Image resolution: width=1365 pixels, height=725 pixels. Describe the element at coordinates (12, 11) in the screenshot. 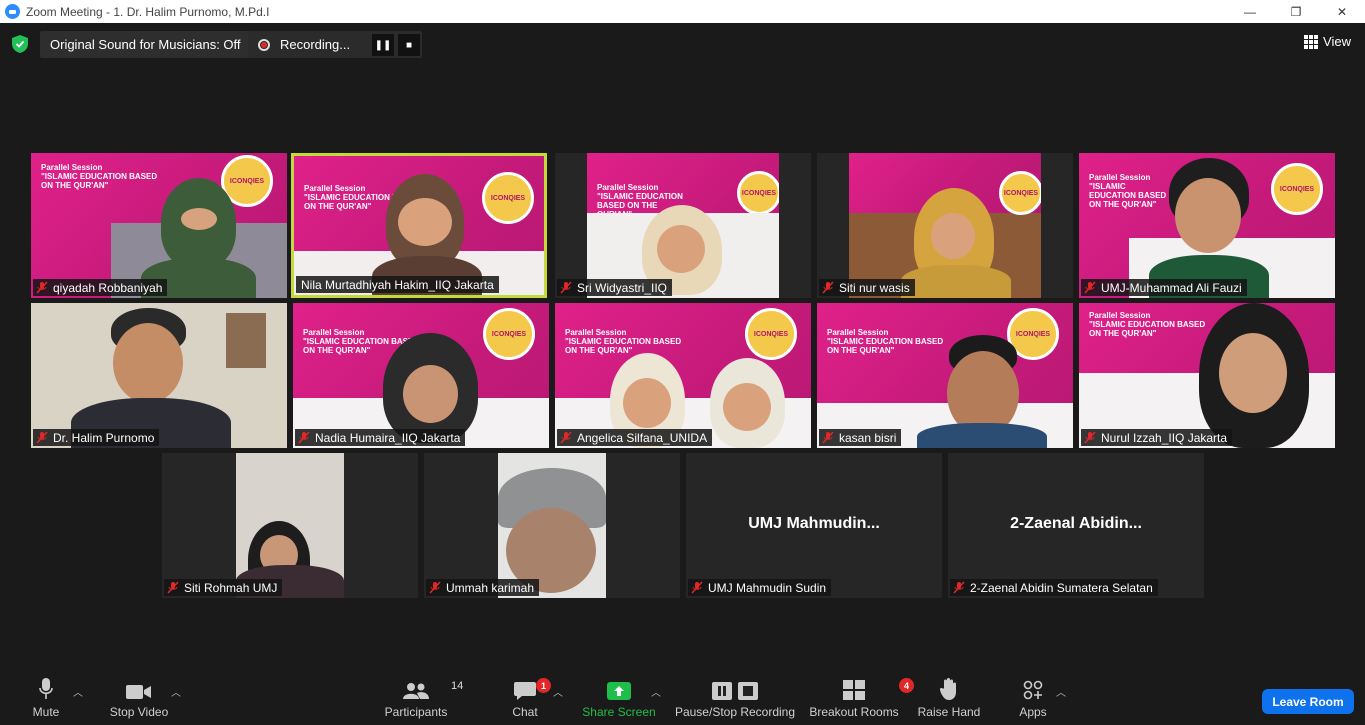

I see `zoom-app-icon` at that location.